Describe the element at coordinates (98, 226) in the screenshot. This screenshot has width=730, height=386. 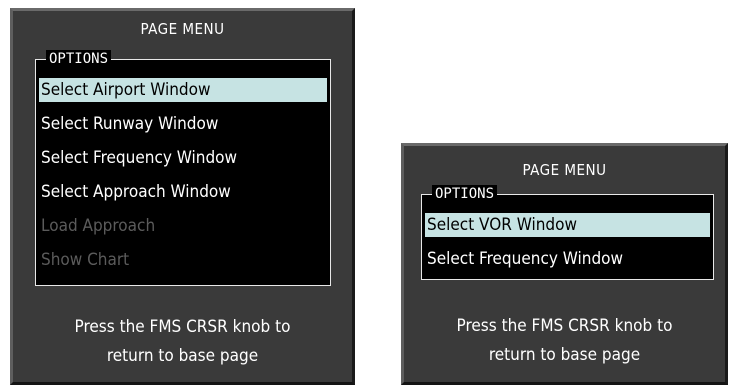
I see `menu-item-load-approach: Load Approach` at that location.